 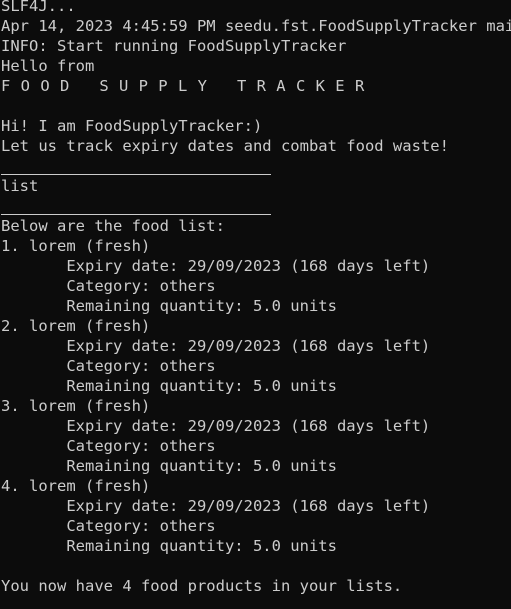 What do you see at coordinates (76, 406) in the screenshot?
I see `output-line: 3. lorem (fresh)` at bounding box center [76, 406].